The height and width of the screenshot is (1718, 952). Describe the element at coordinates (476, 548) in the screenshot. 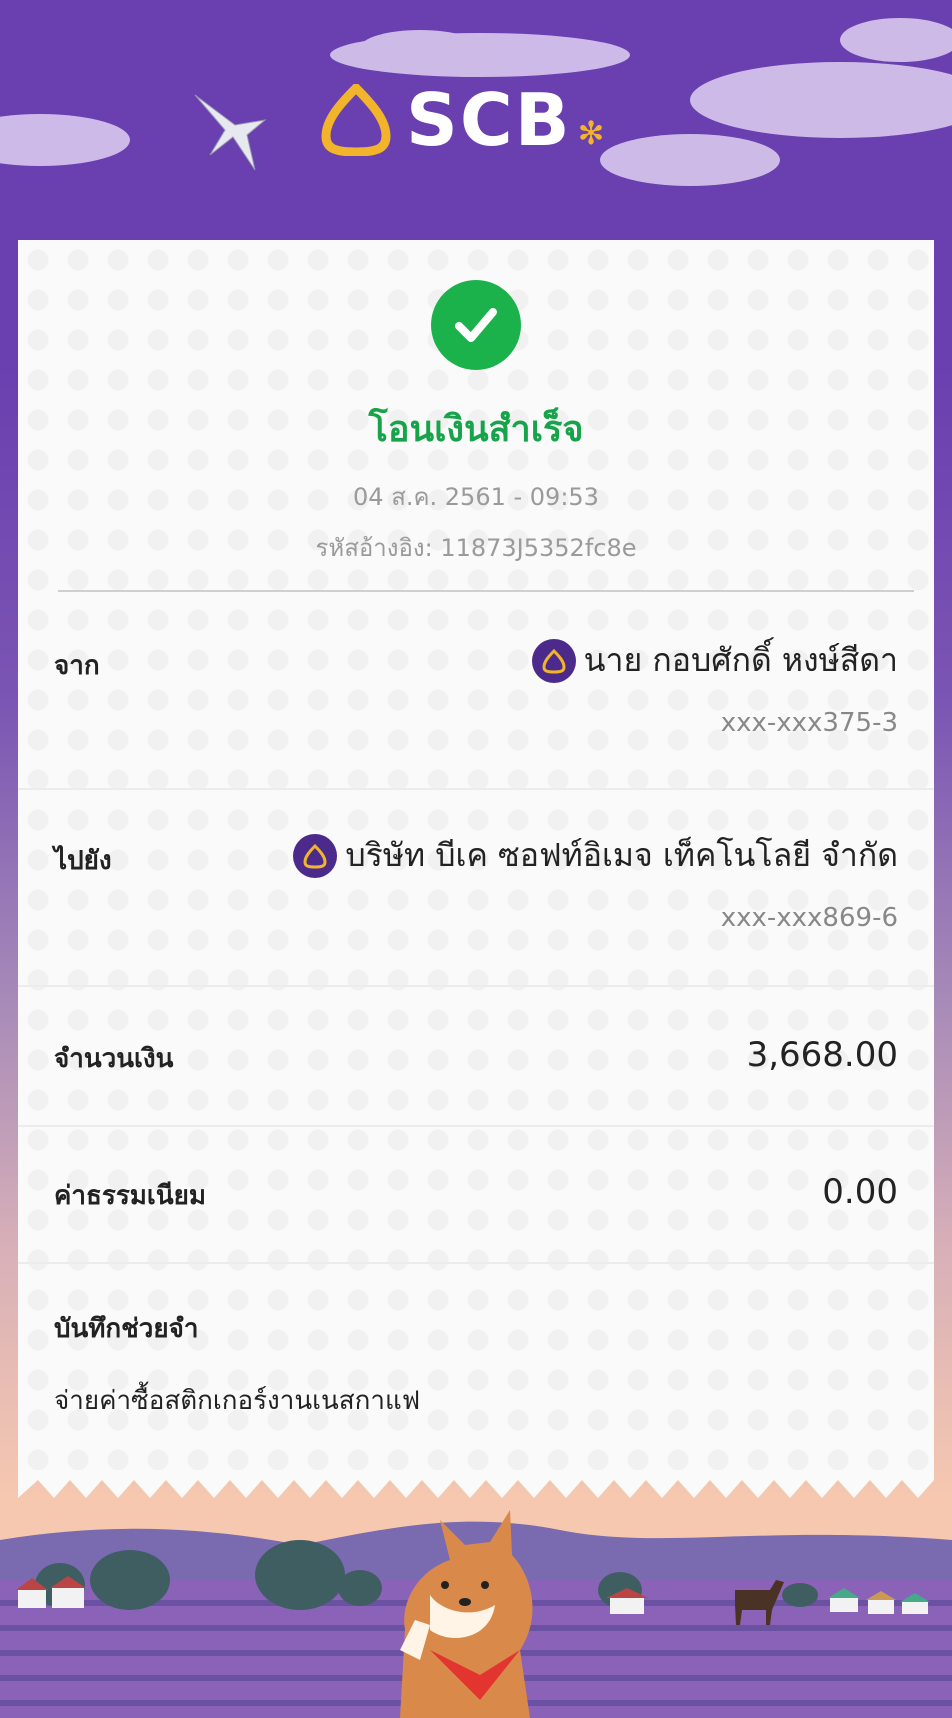

I see `reference-code: รหัสอ้างอิง: 11873J5352fc8e` at that location.